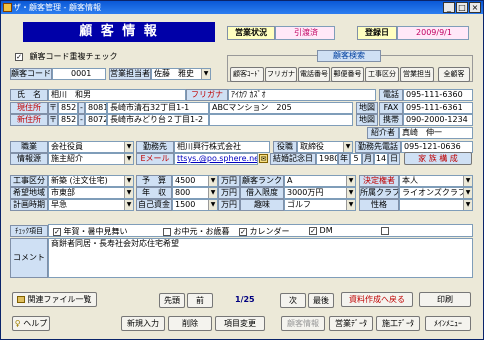  I want to click on zip1b-field: 8081, so click(96, 108).